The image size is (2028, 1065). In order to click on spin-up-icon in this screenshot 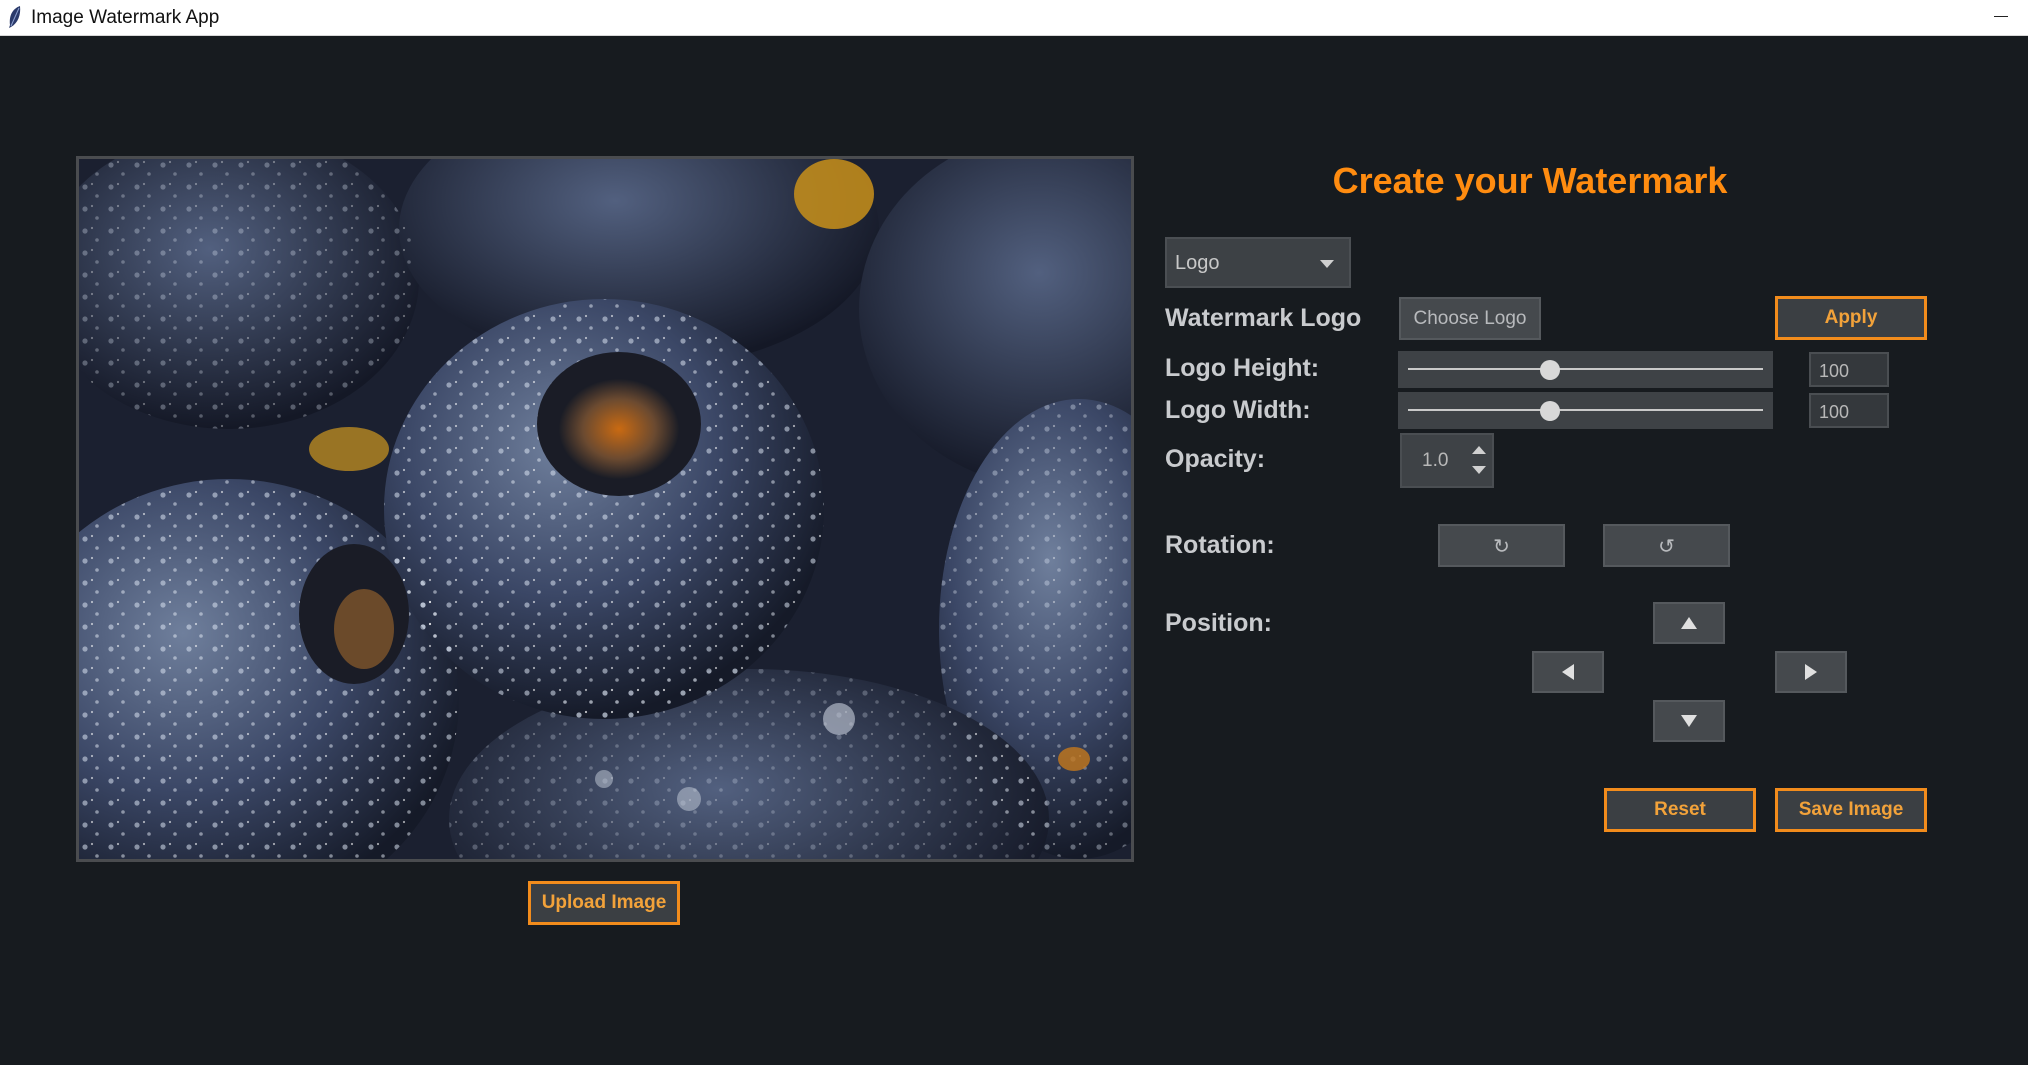, I will do `click(1479, 450)`.